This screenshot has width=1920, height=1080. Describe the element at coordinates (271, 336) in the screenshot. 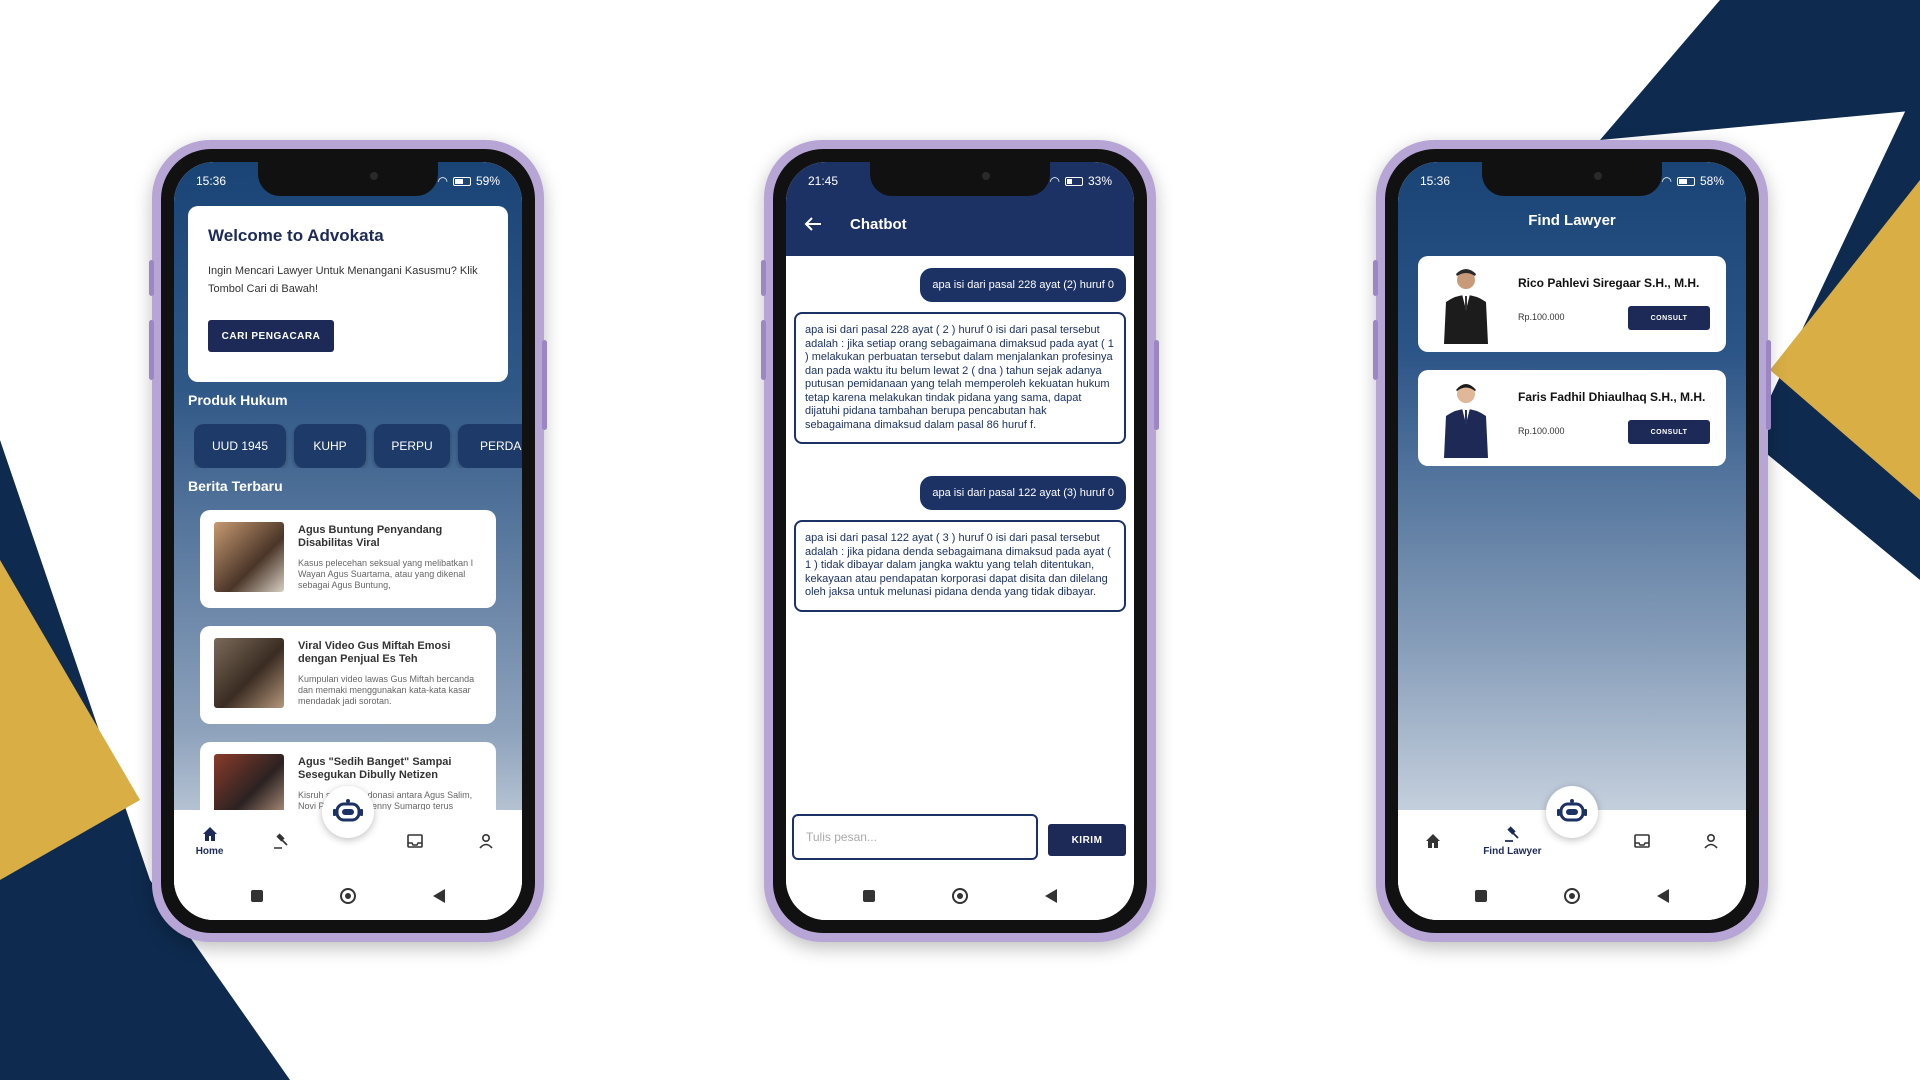

I see `find-lawyer-button: CARI PENGACARA` at that location.